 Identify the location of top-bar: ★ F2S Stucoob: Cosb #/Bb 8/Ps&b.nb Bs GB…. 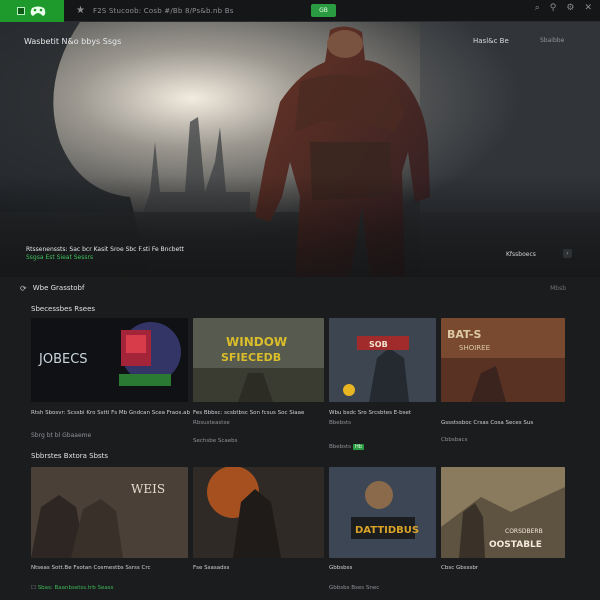
(300, 11).